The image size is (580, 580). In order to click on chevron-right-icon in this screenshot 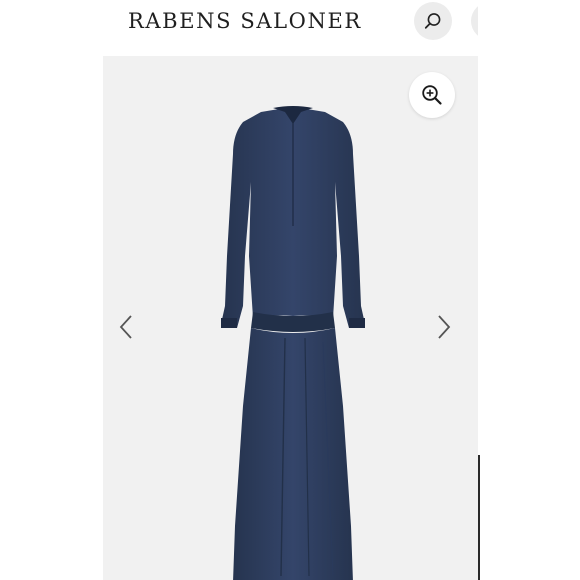, I will do `click(444, 327)`.